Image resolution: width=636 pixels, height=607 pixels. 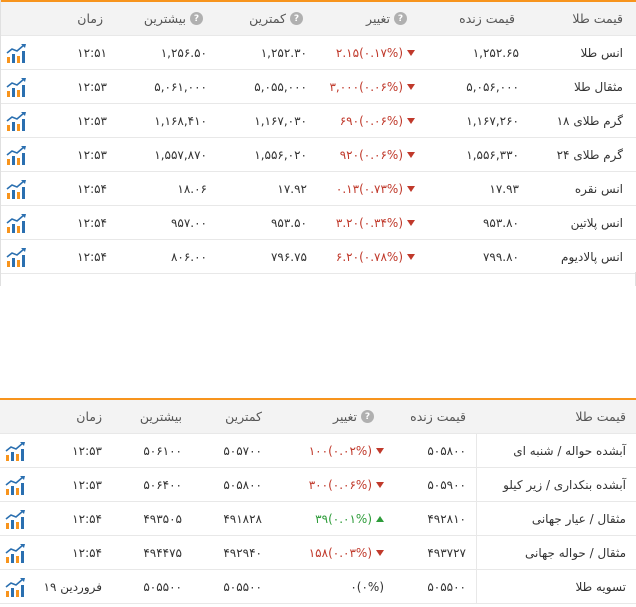 I want to click on row-live-price: ۵,۰۵۶,۰۰۰, so click(x=492, y=86).